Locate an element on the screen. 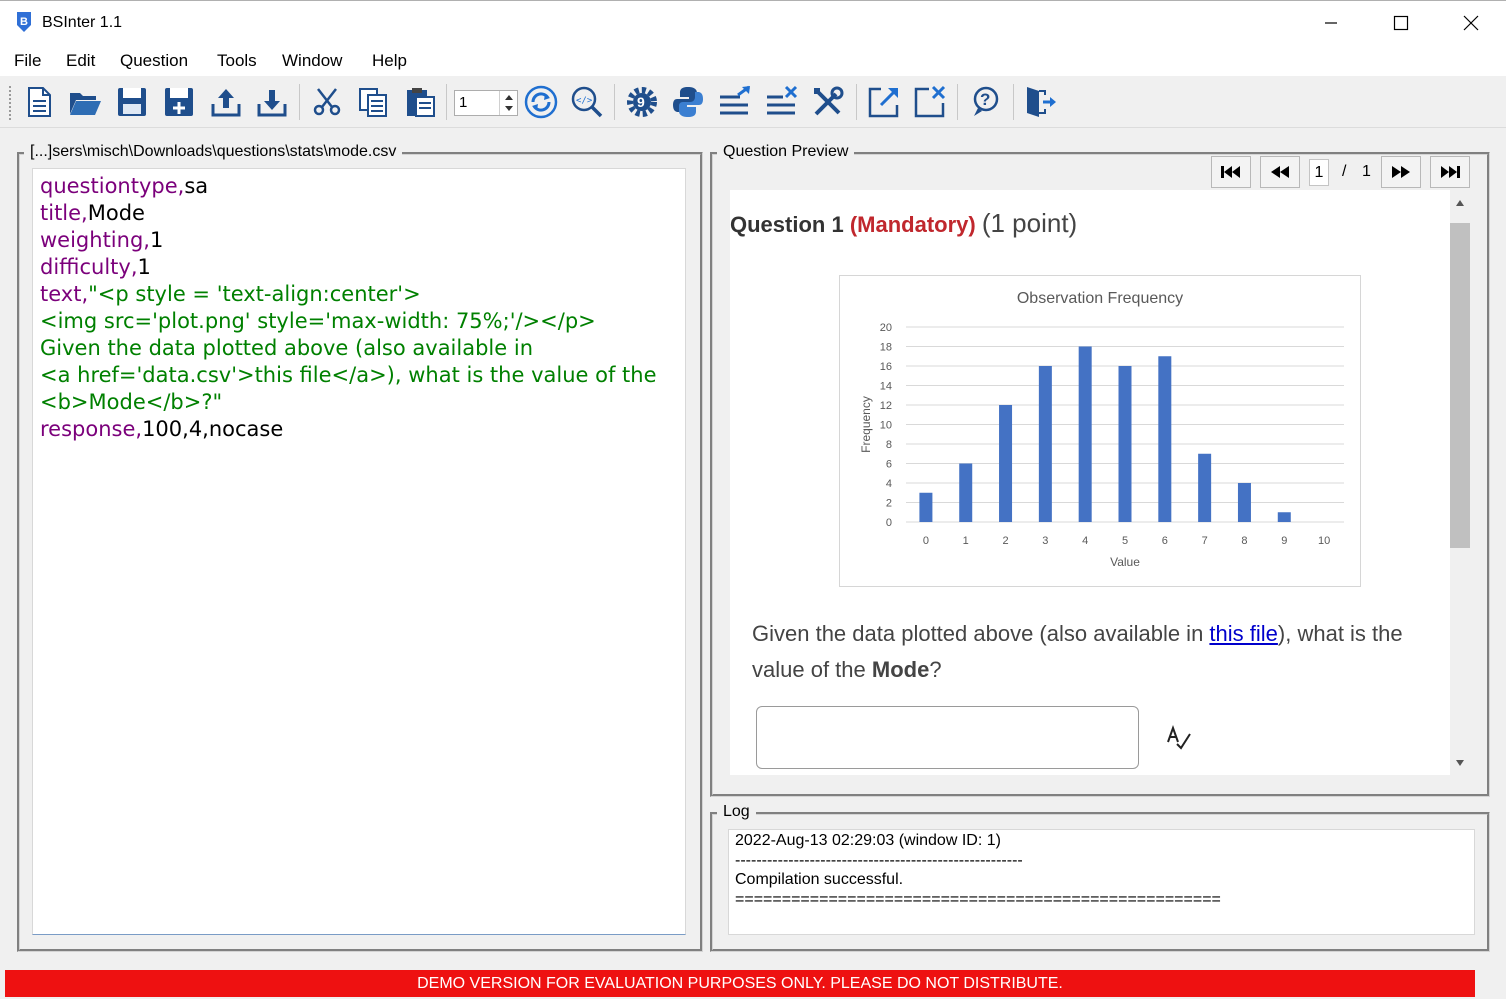  x-tick-label: 5 is located at coordinates (1125, 541).